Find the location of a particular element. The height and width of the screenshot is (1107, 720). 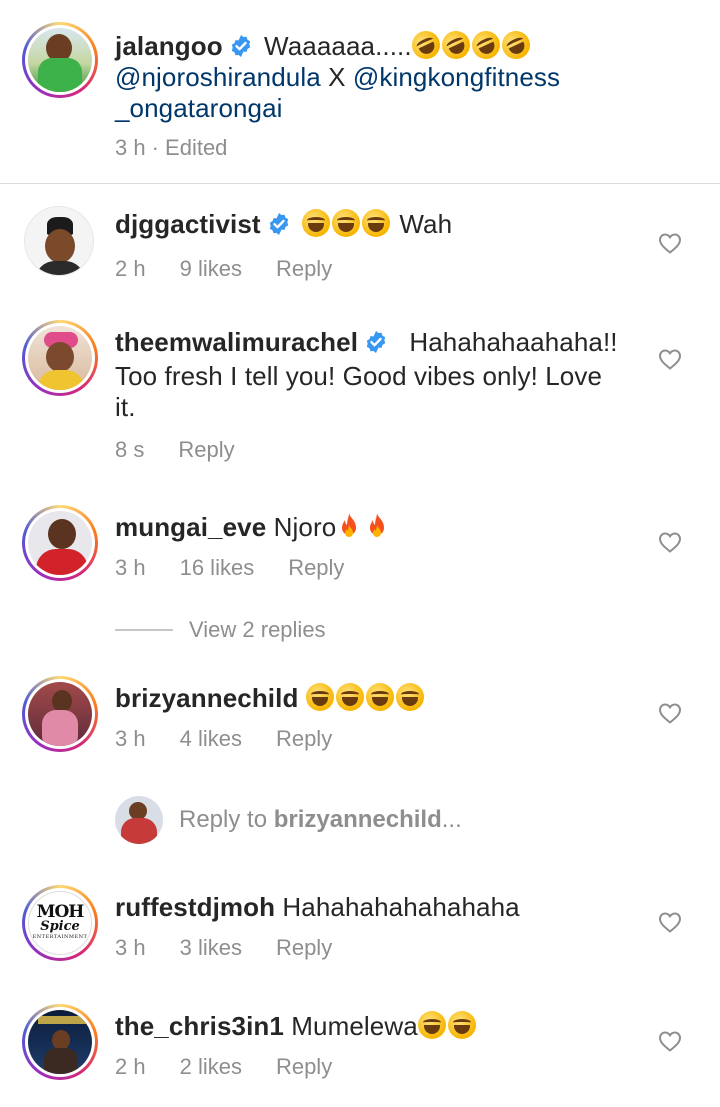

caption-separator: X is located at coordinates (337, 77).